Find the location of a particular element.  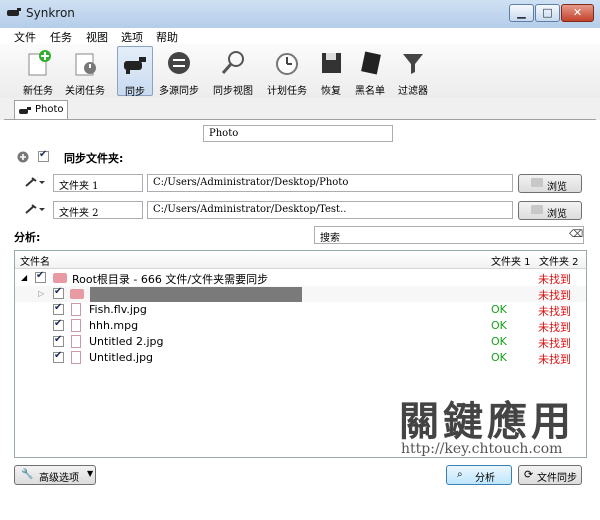

maximize-button: □ is located at coordinates (547, 13).